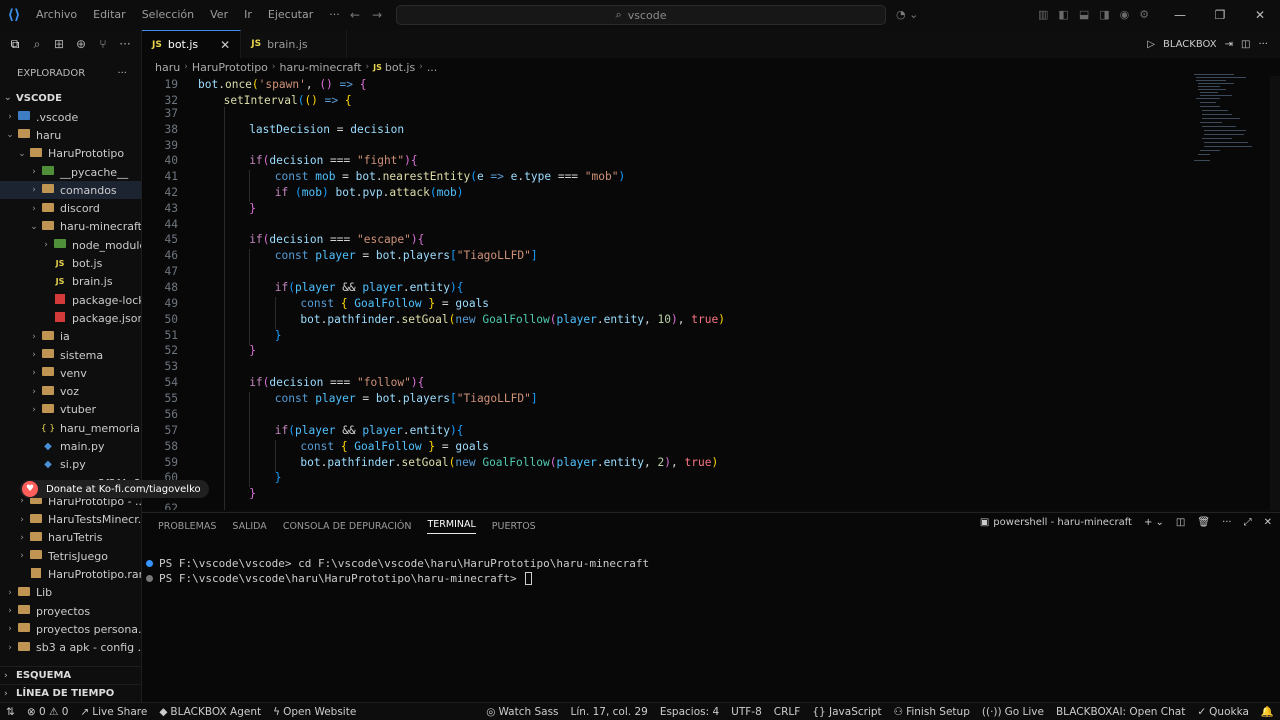  What do you see at coordinates (1248, 522) in the screenshot?
I see `maximize-panel-icon: ⤢` at bounding box center [1248, 522].